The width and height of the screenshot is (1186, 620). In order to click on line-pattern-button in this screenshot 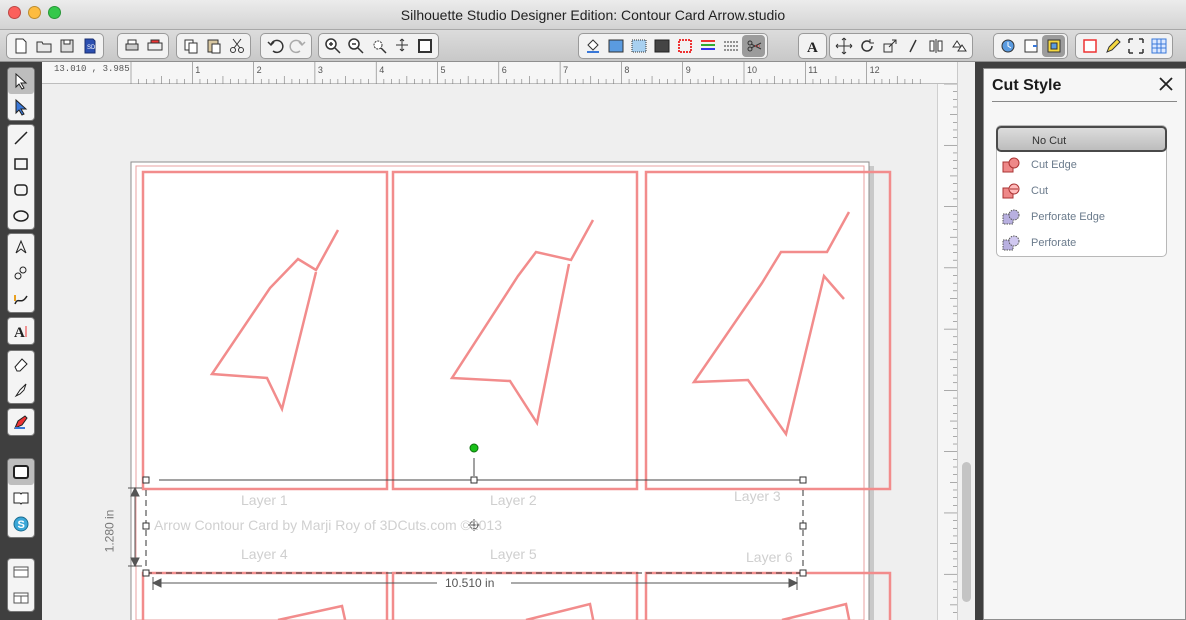, I will do `click(730, 46)`.